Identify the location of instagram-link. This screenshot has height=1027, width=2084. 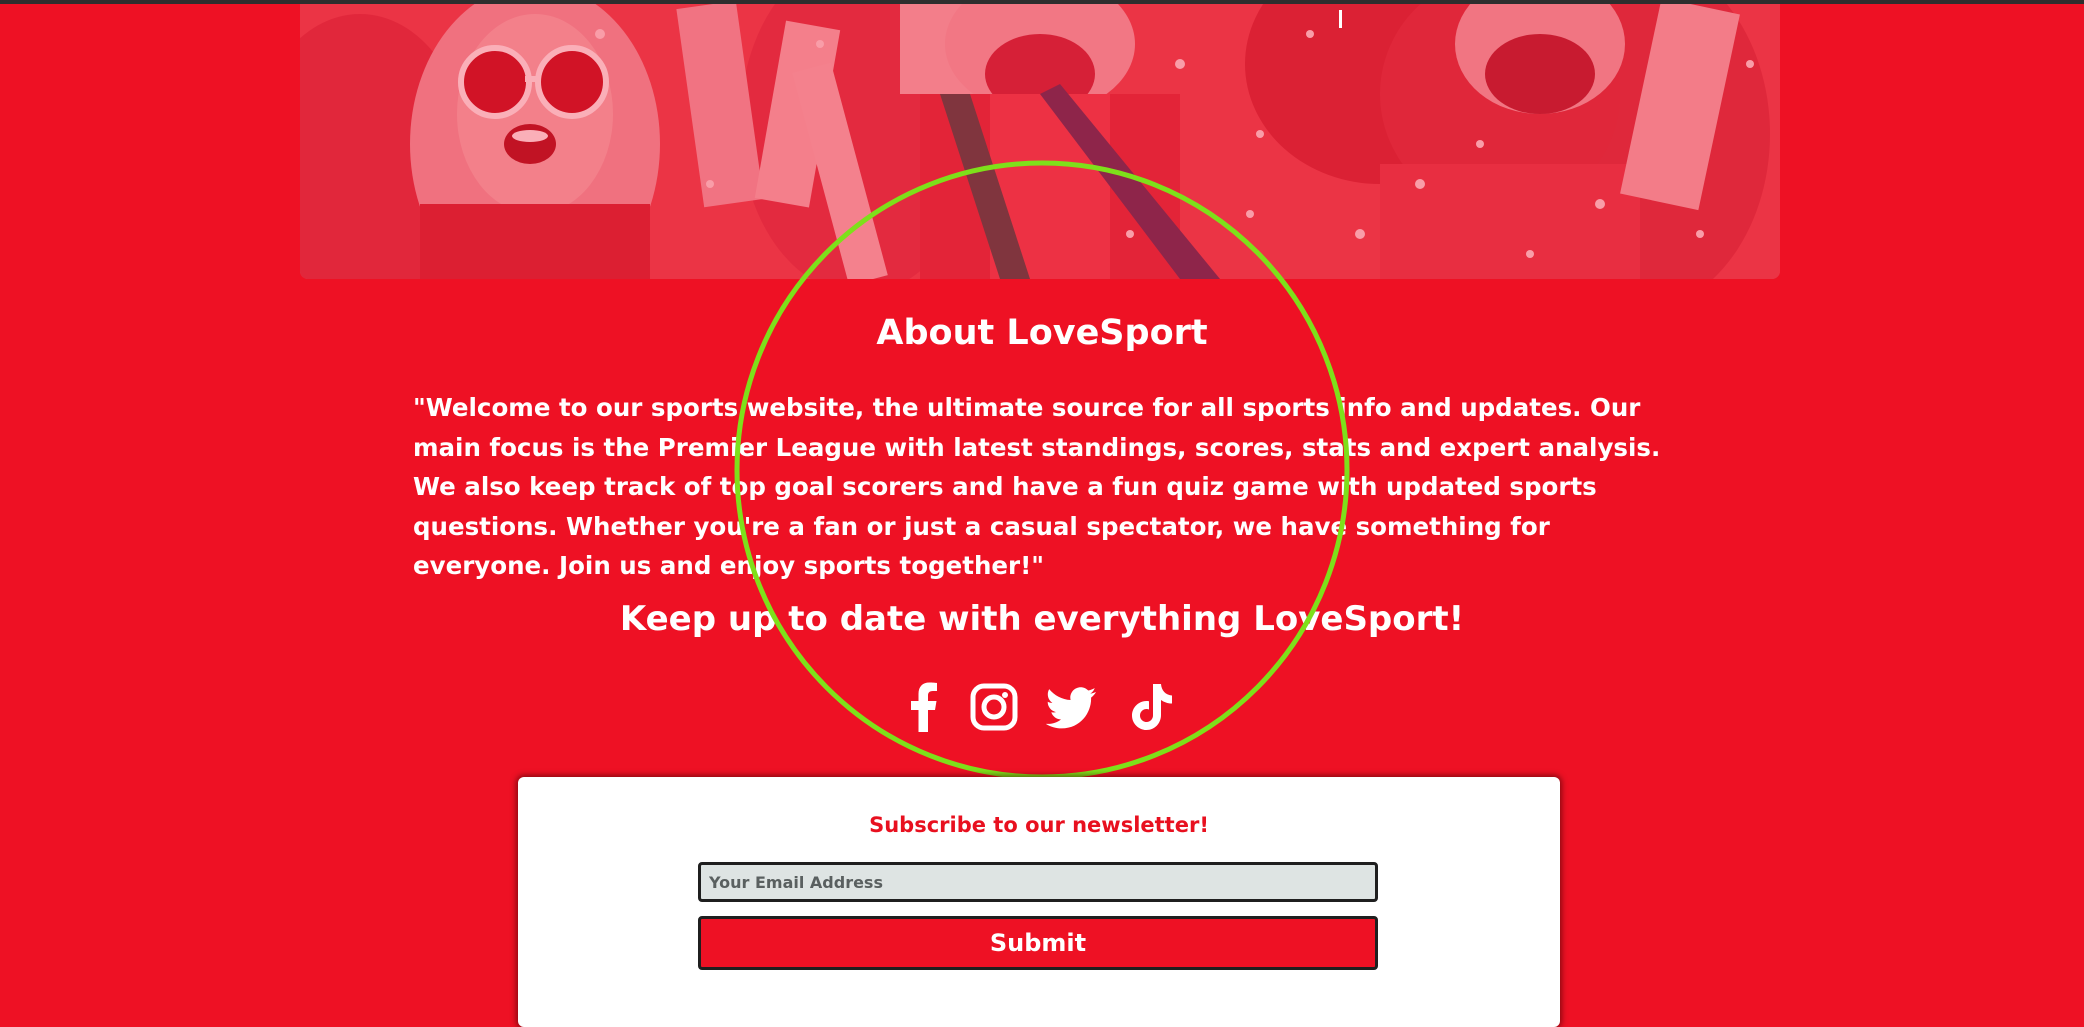
(994, 707).